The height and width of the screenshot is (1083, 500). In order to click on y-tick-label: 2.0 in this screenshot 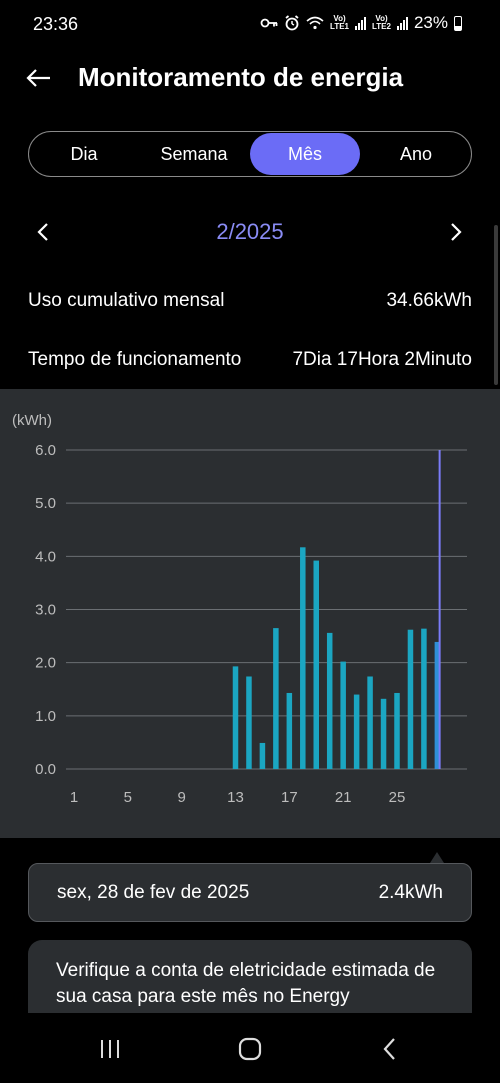, I will do `click(45, 663)`.